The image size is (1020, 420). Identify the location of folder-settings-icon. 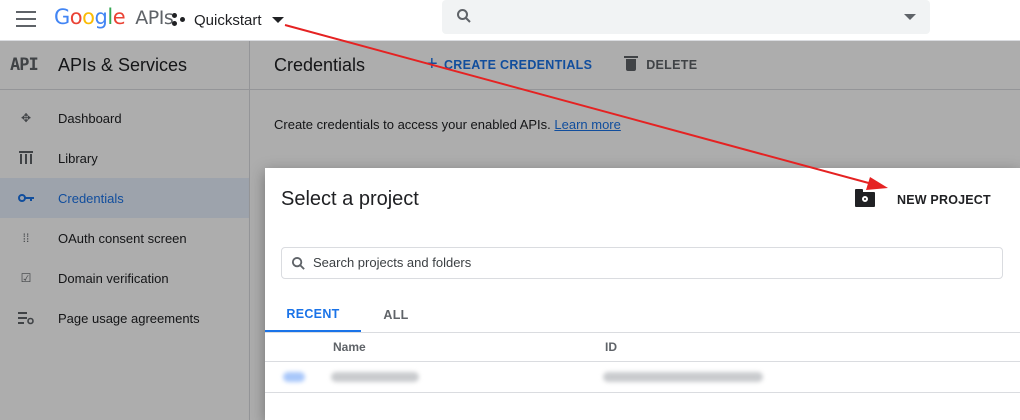
(865, 198).